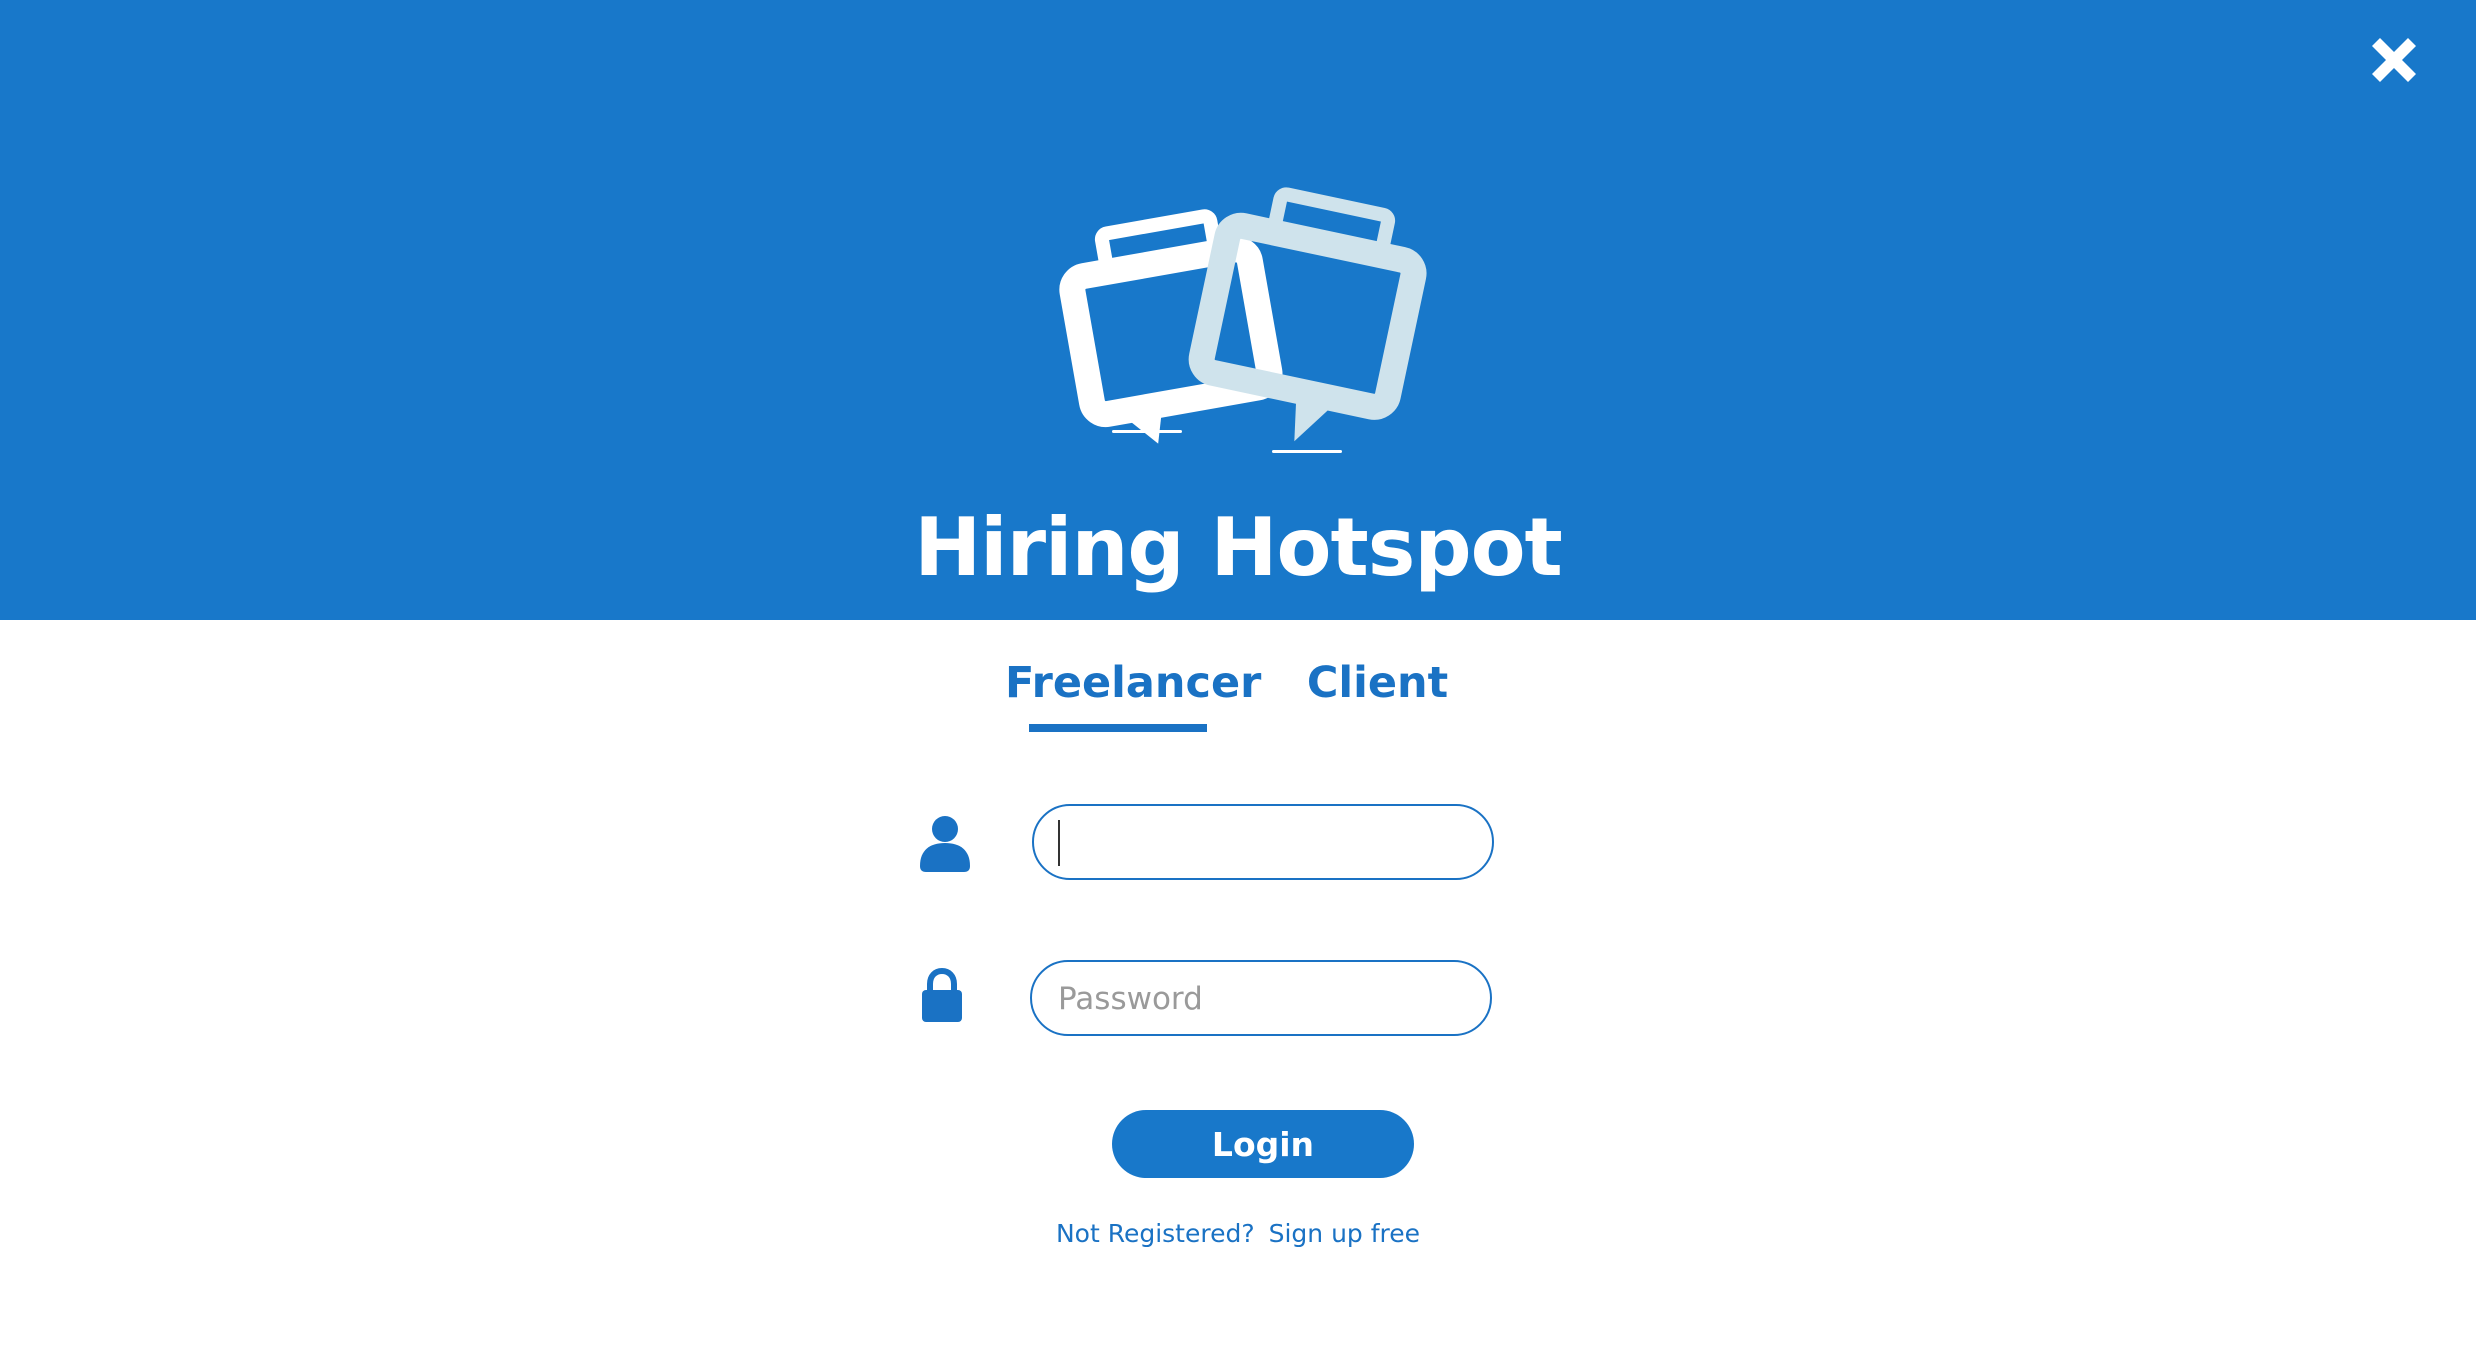 The height and width of the screenshot is (1364, 2476). I want to click on account-type-tabs: Freelancer Client, so click(1238, 698).